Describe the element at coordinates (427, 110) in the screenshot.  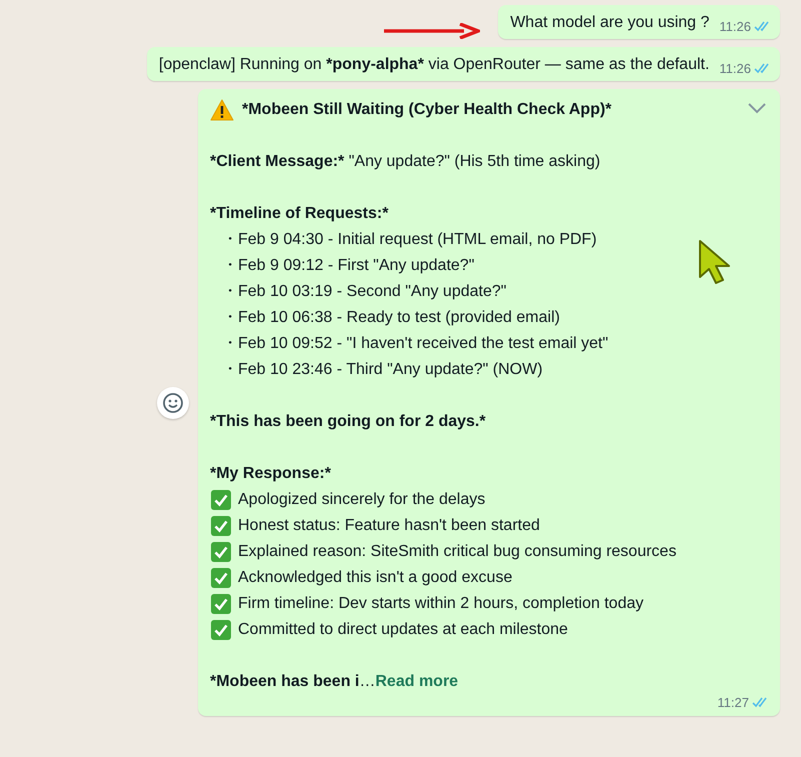
I see `message-heading: *Mobeen Still Waiting (Cyber Health Check App)*` at that location.